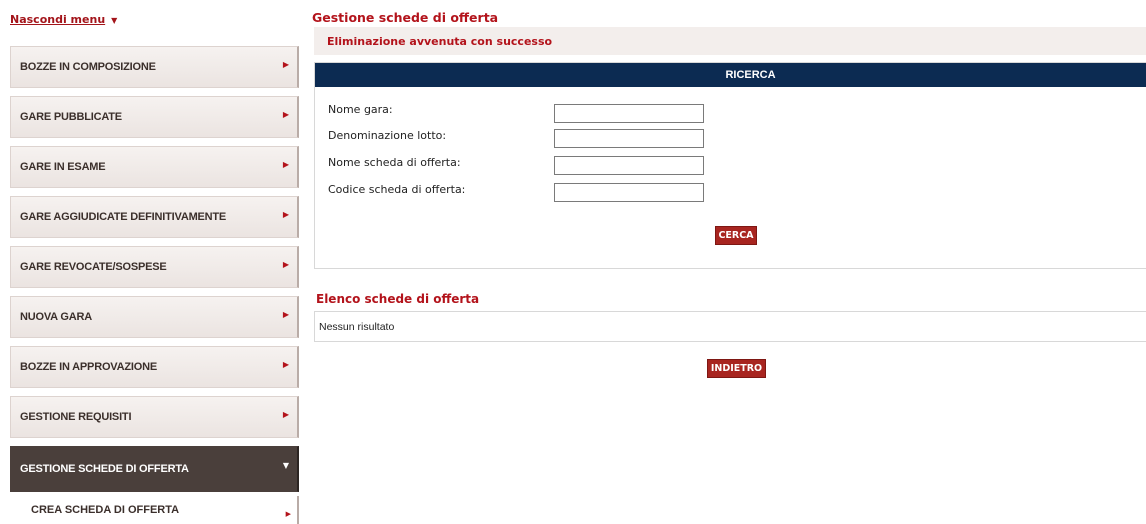 The height and width of the screenshot is (524, 1146). I want to click on sidebar-item-gestione-schede-offerta: GESTIONE SCHEDE DI OFFERTA ▼, so click(154, 469).